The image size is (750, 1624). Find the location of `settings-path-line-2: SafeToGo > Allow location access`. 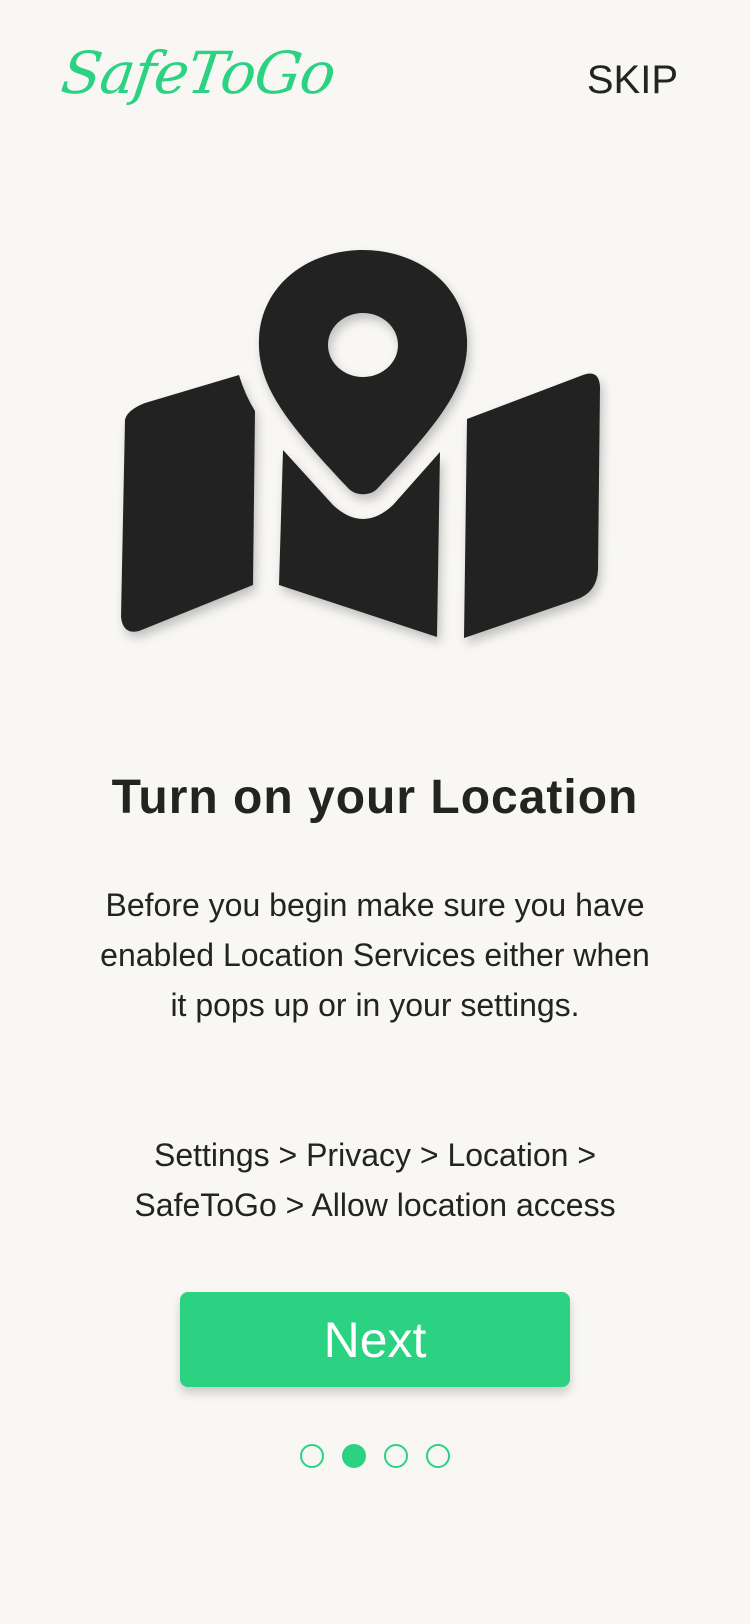

settings-path-line-2: SafeToGo > Allow location access is located at coordinates (375, 1205).